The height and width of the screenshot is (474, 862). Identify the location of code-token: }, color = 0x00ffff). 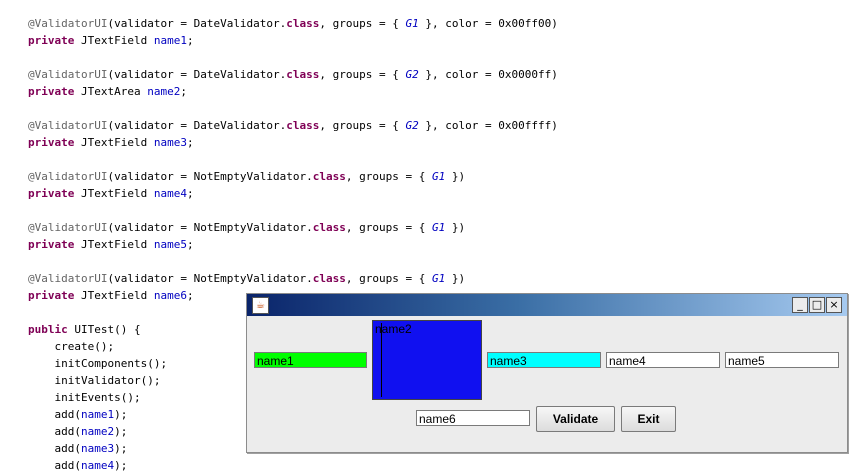
(488, 125).